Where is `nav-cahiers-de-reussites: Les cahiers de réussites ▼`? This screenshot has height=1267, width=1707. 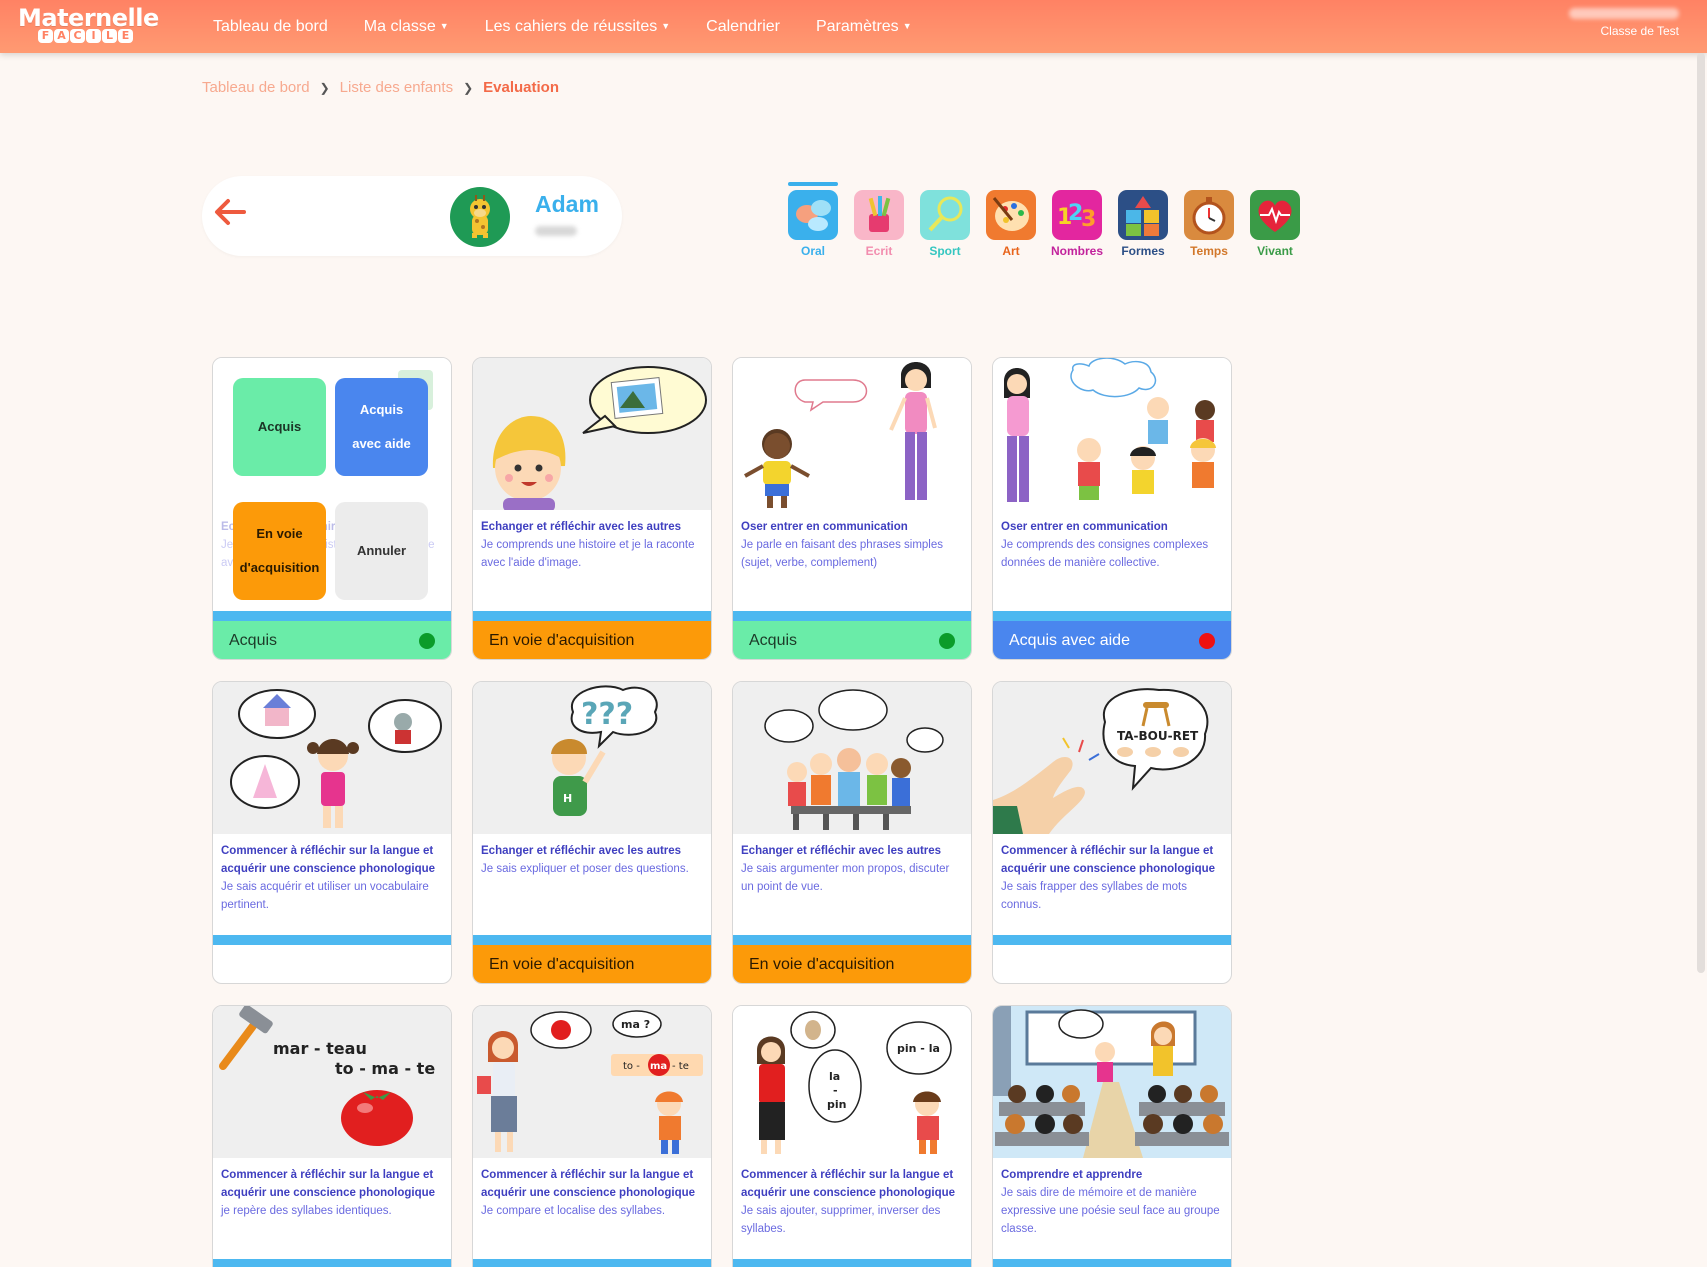
nav-cahiers-de-reussites: Les cahiers de réussites ▼ is located at coordinates (577, 27).